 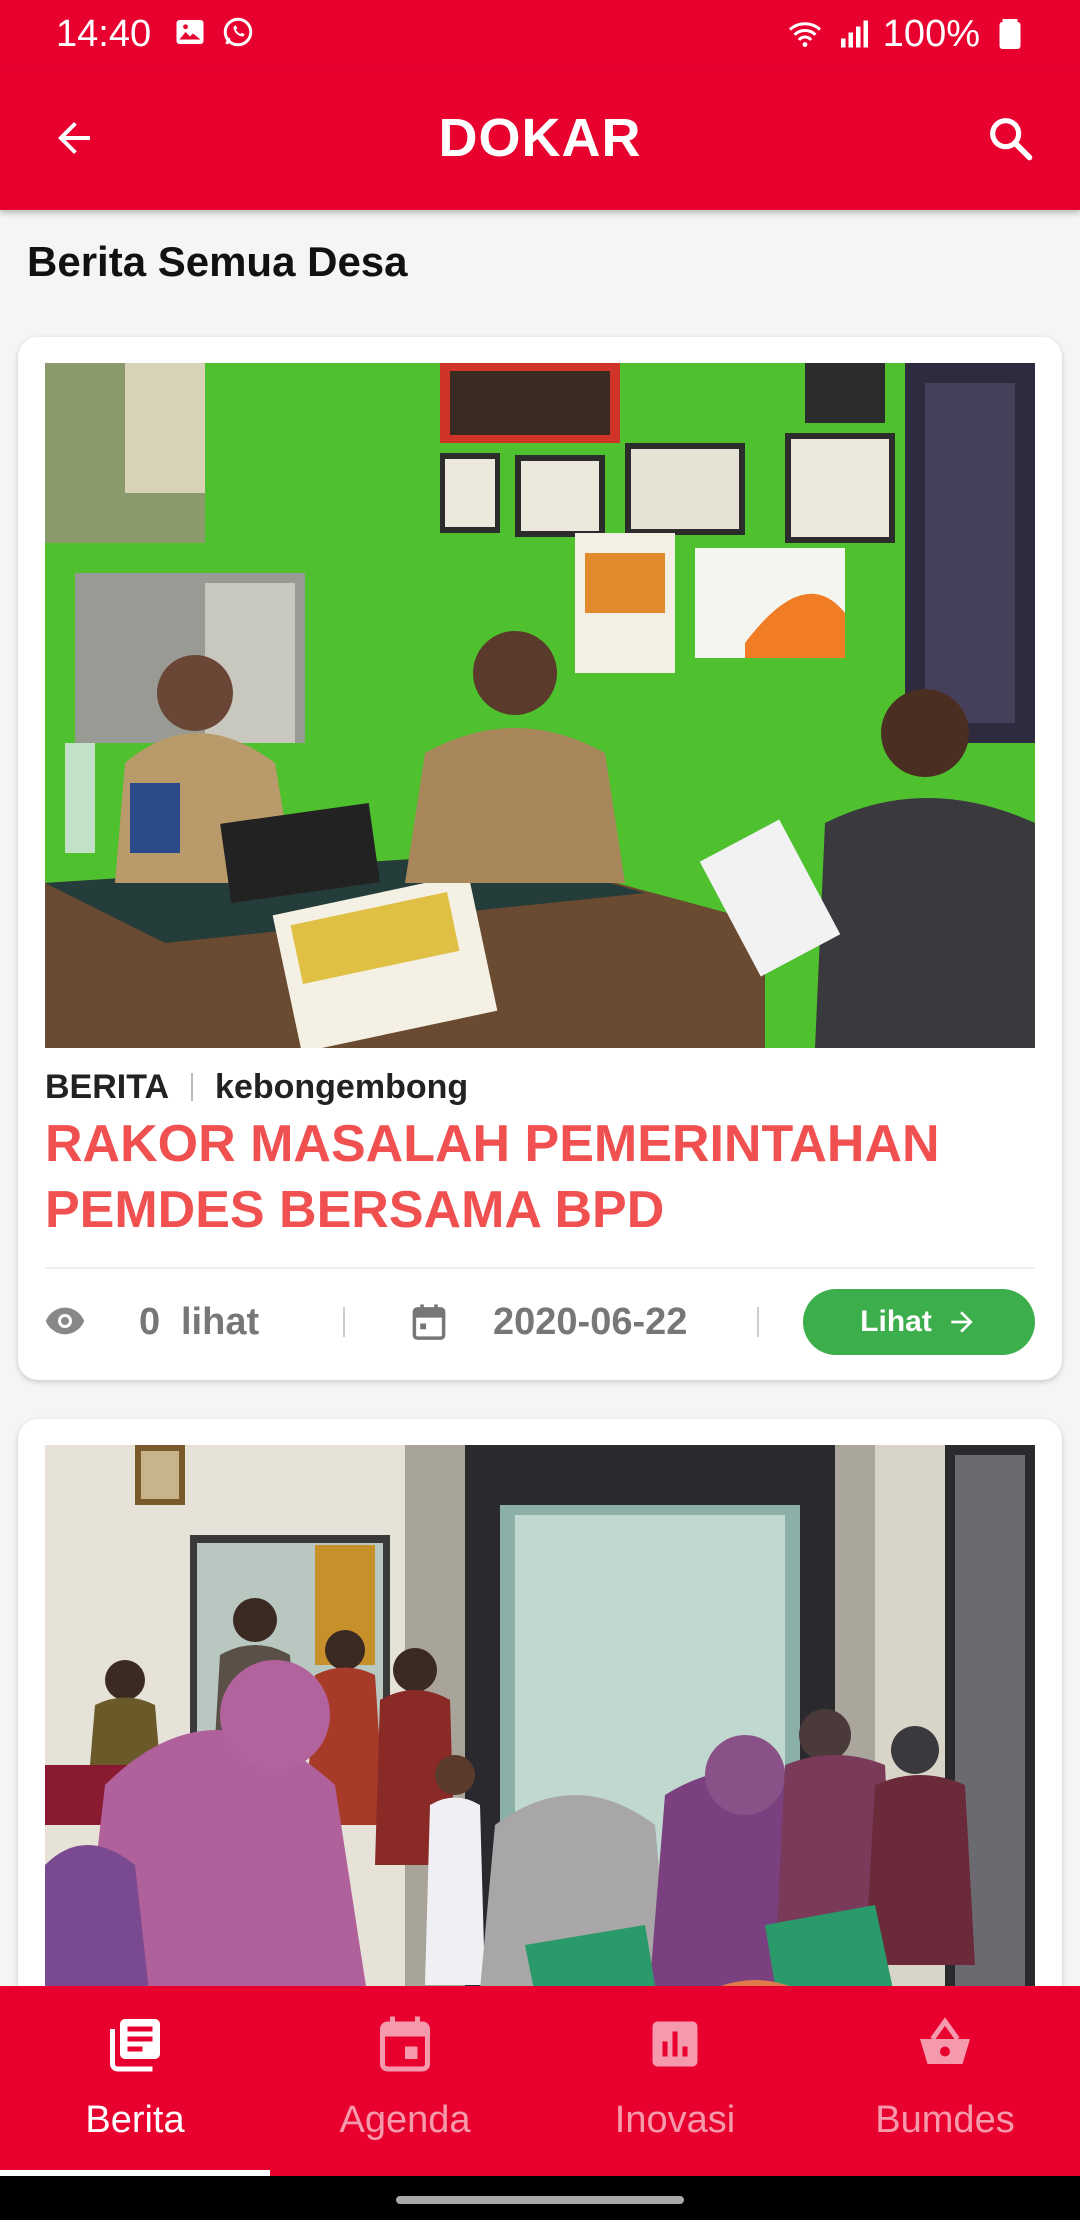 I want to click on arrow-forward-icon, so click(x=962, y=1322).